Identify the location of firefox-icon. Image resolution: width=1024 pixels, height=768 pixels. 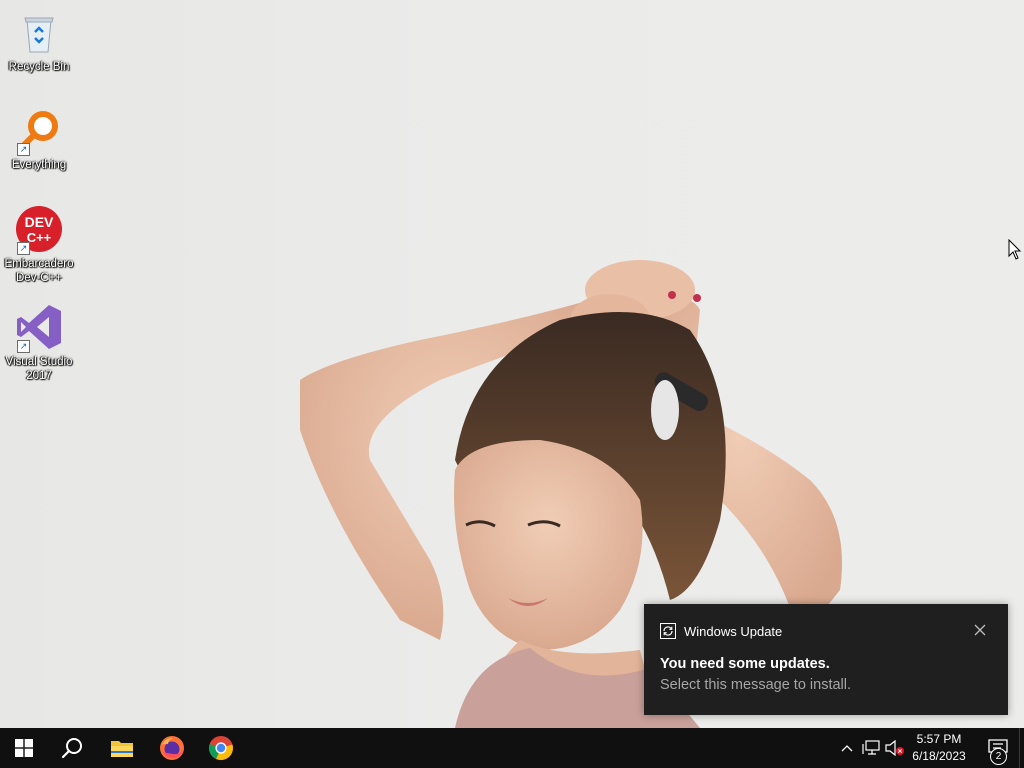
(172, 748).